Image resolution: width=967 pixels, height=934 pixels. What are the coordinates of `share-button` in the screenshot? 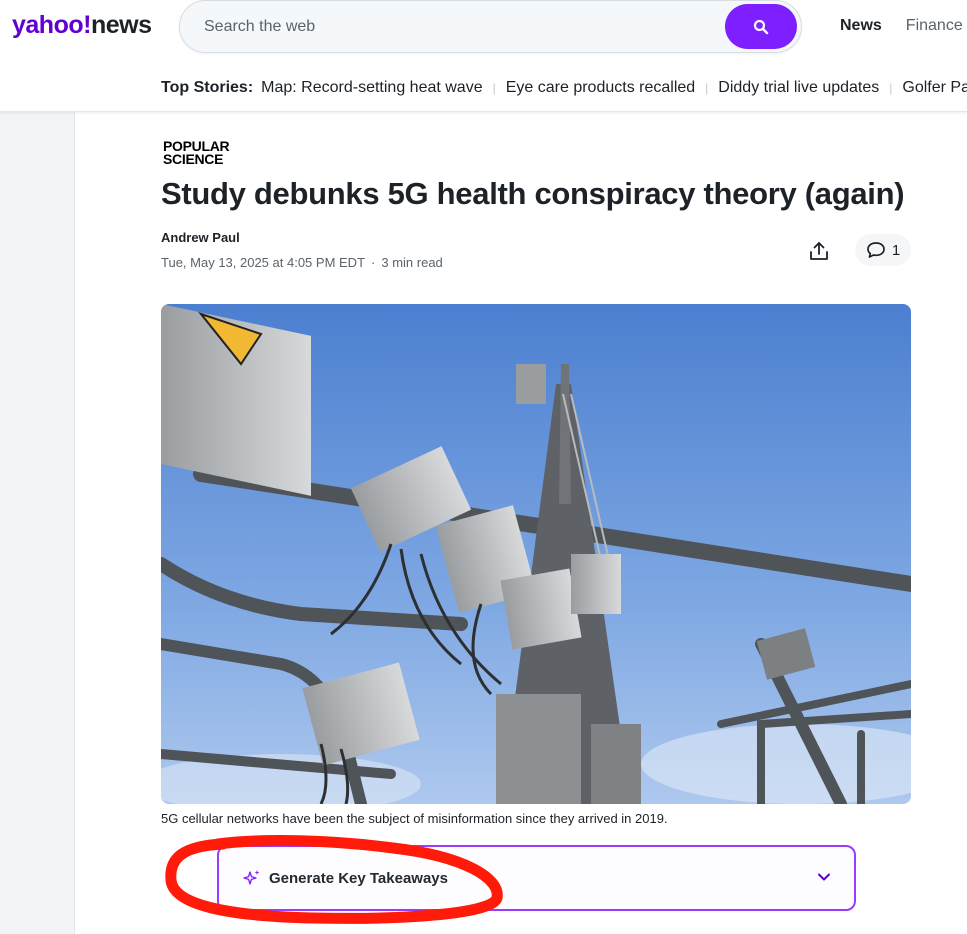 It's located at (819, 251).